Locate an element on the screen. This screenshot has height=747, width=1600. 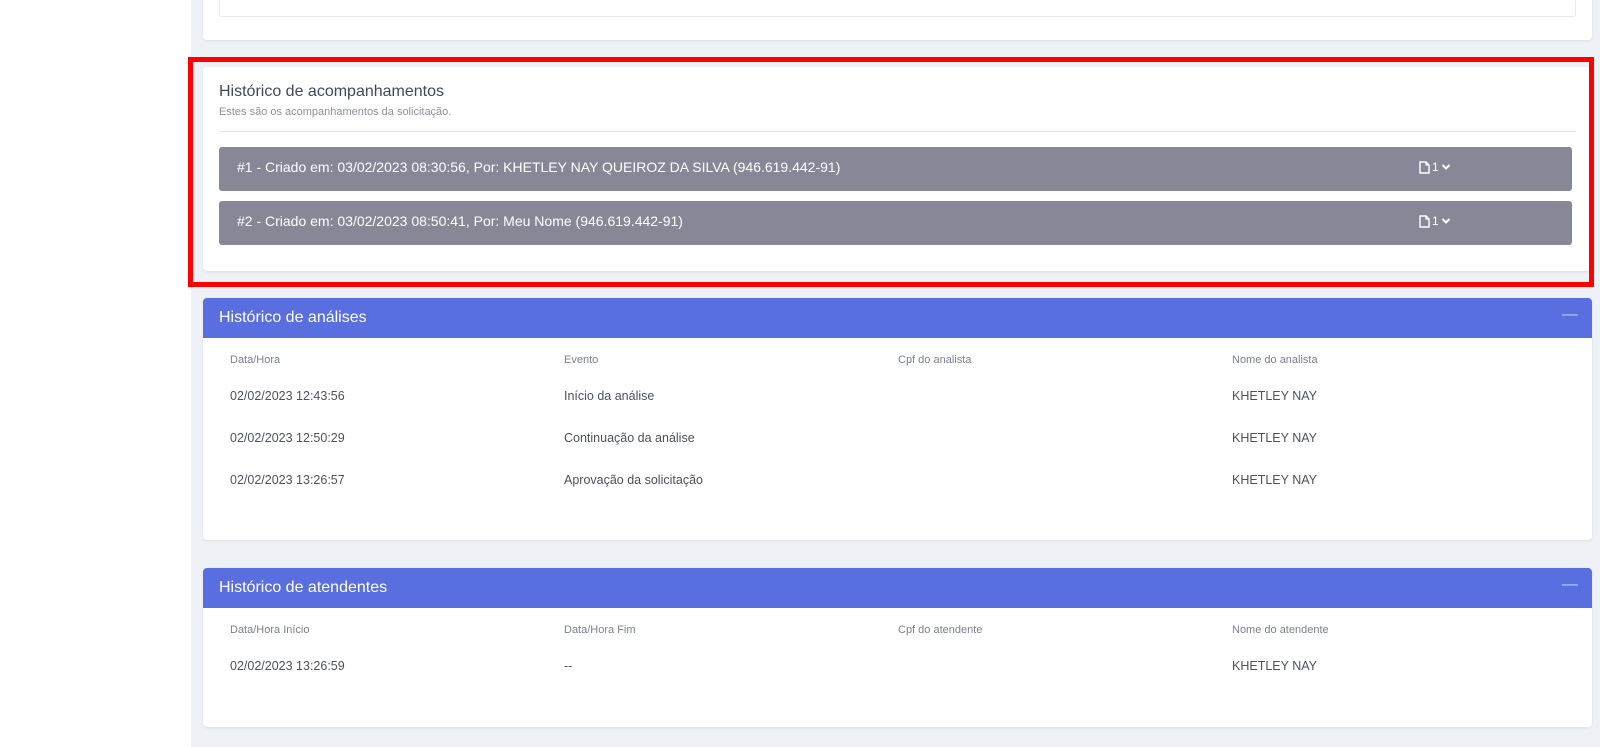
table-cell: Aprovação da solicitação is located at coordinates (633, 480).